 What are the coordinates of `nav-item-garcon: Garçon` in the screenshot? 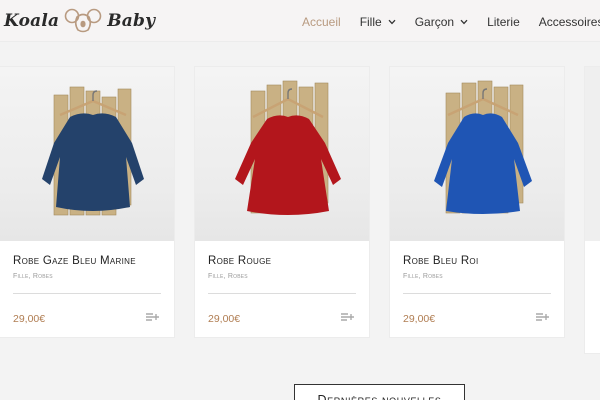 It's located at (441, 22).